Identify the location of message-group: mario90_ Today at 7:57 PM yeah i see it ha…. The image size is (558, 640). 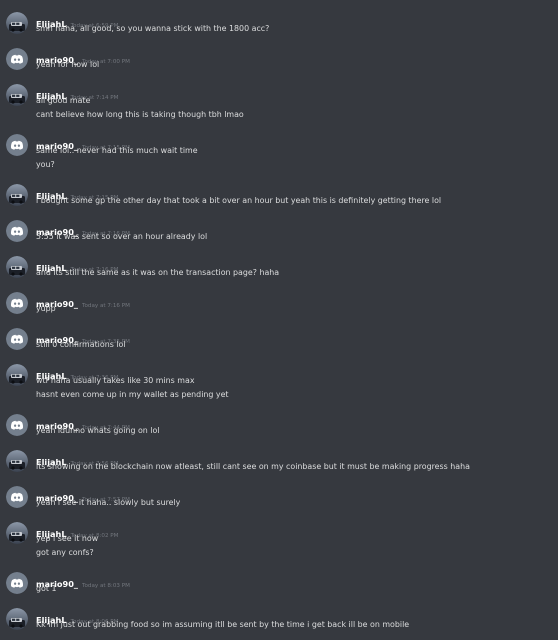
(279, 501).